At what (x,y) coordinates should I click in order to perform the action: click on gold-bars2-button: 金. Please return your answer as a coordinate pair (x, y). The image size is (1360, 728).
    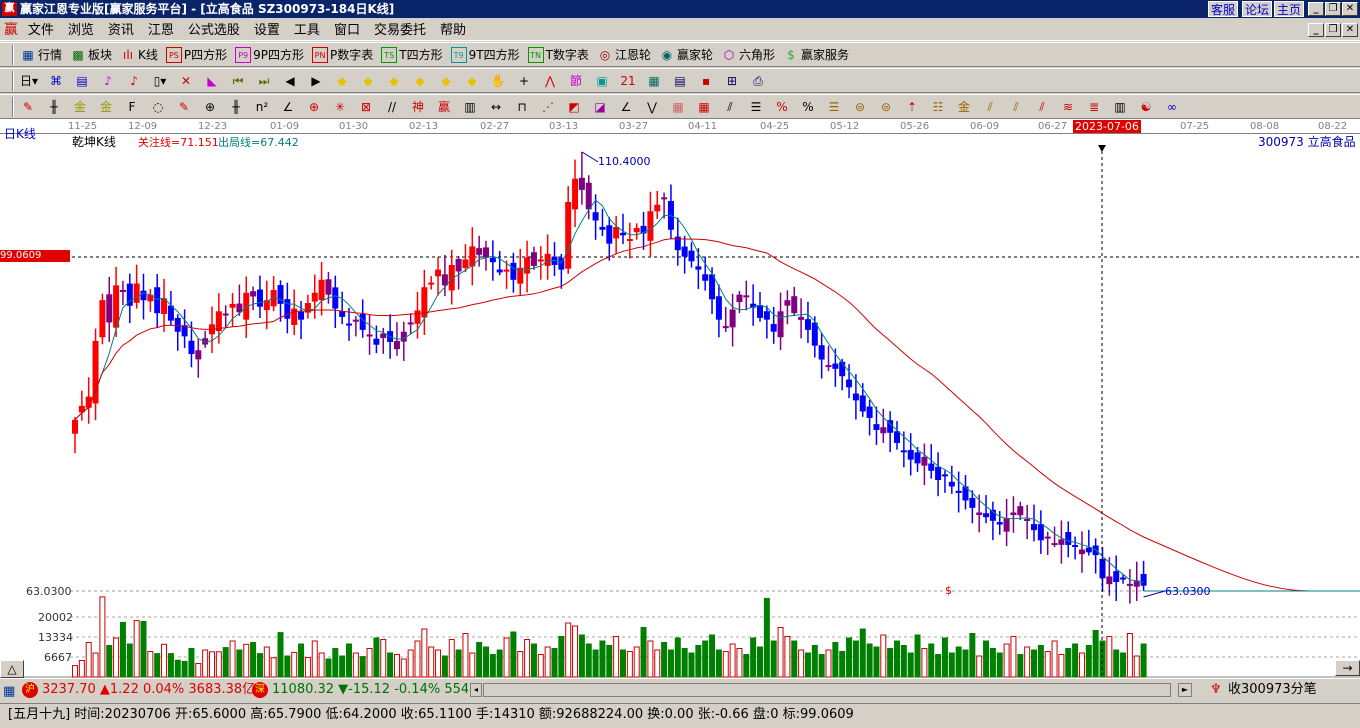
    Looking at the image, I should click on (965, 107).